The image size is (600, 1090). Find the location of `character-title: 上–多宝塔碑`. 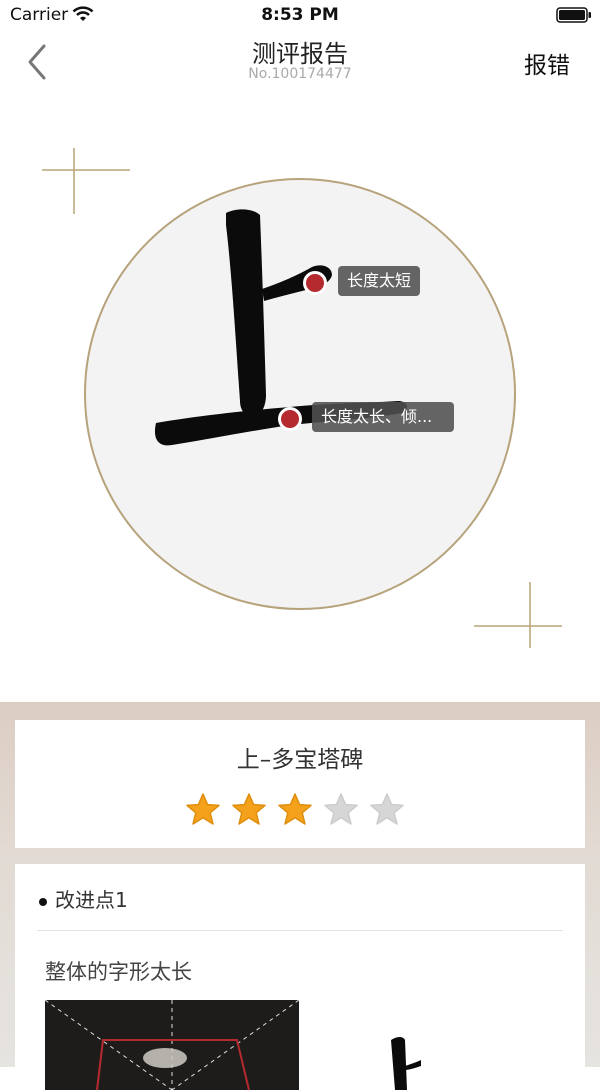

character-title: 上–多宝塔碑 is located at coordinates (300, 760).